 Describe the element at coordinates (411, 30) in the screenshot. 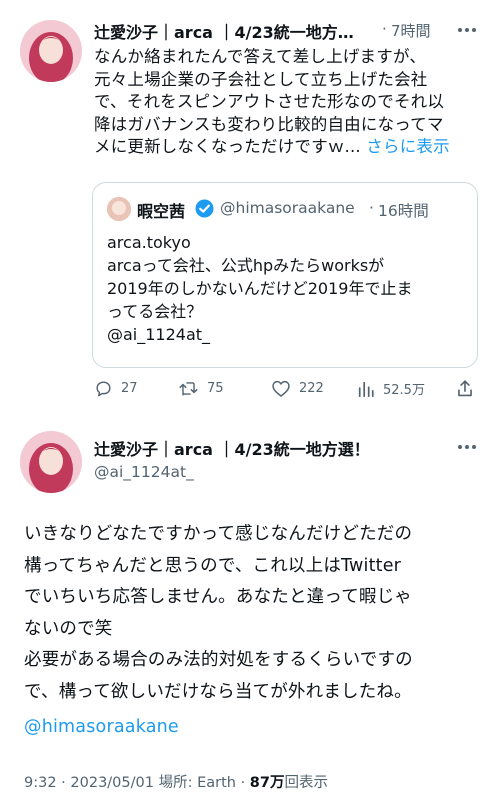

I see `reply-timestamp: 7時間` at that location.